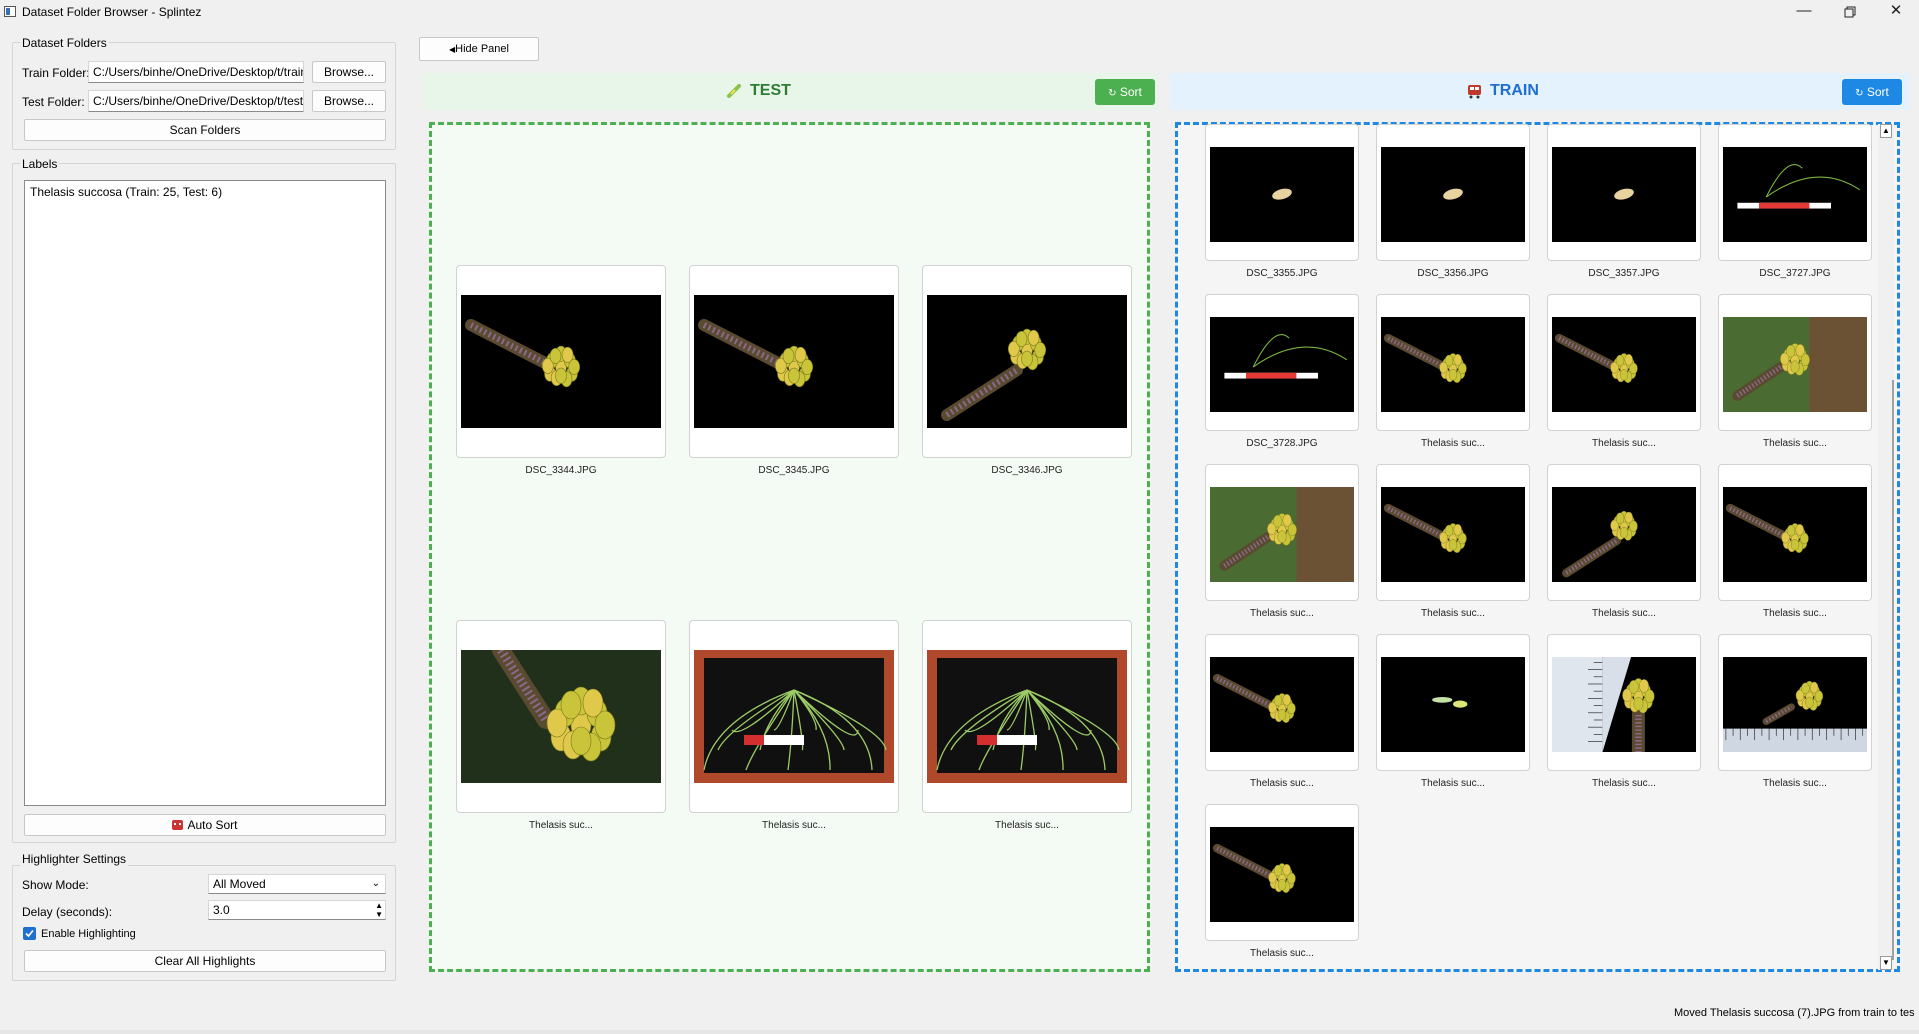 The height and width of the screenshot is (1034, 1919). I want to click on scroll-up-icon: ▲, so click(1886, 131).